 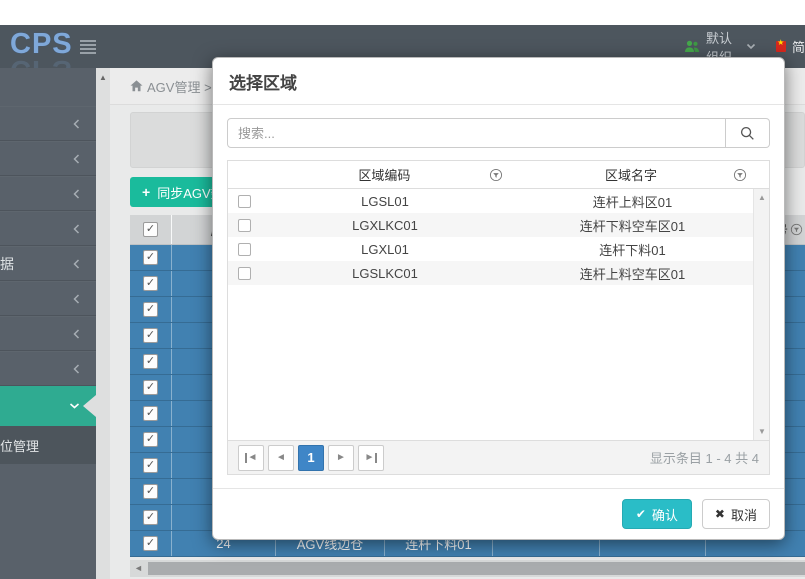 I want to click on search-button, so click(x=748, y=133).